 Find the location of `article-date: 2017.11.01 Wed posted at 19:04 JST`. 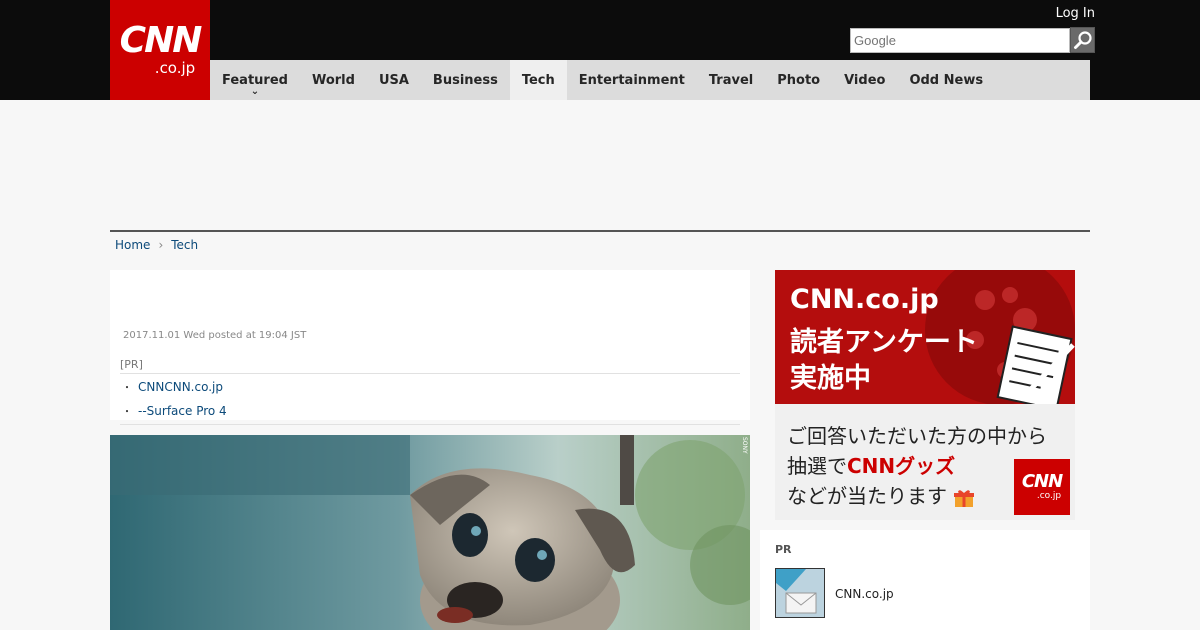

article-date: 2017.11.01 Wed posted at 19:04 JST is located at coordinates (215, 335).